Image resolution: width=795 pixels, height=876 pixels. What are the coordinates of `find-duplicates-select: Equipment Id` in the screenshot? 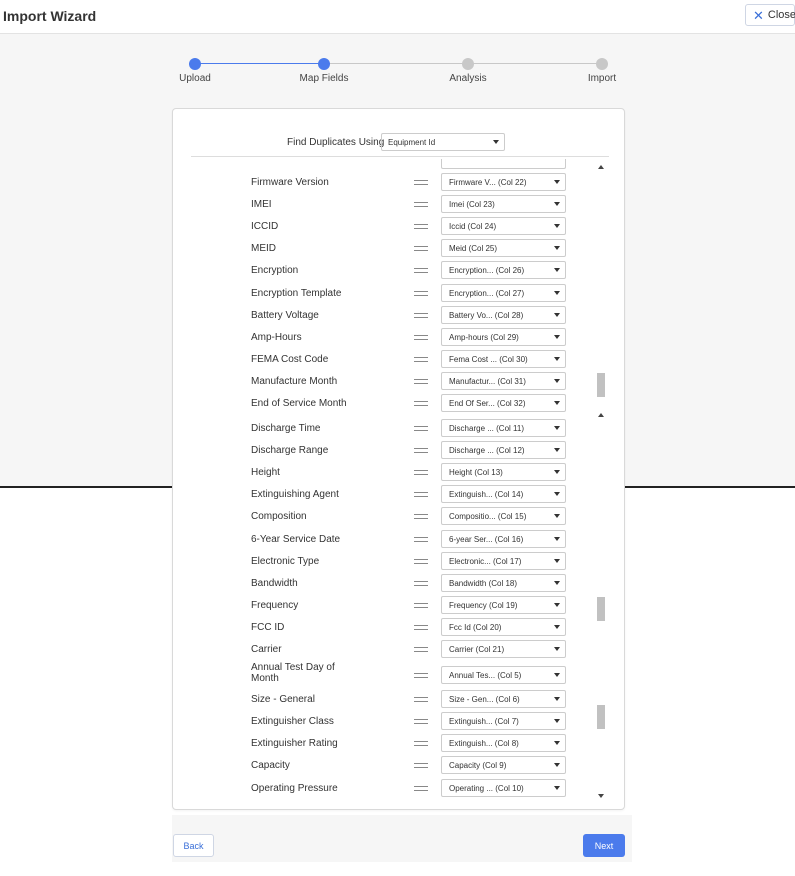 It's located at (443, 142).